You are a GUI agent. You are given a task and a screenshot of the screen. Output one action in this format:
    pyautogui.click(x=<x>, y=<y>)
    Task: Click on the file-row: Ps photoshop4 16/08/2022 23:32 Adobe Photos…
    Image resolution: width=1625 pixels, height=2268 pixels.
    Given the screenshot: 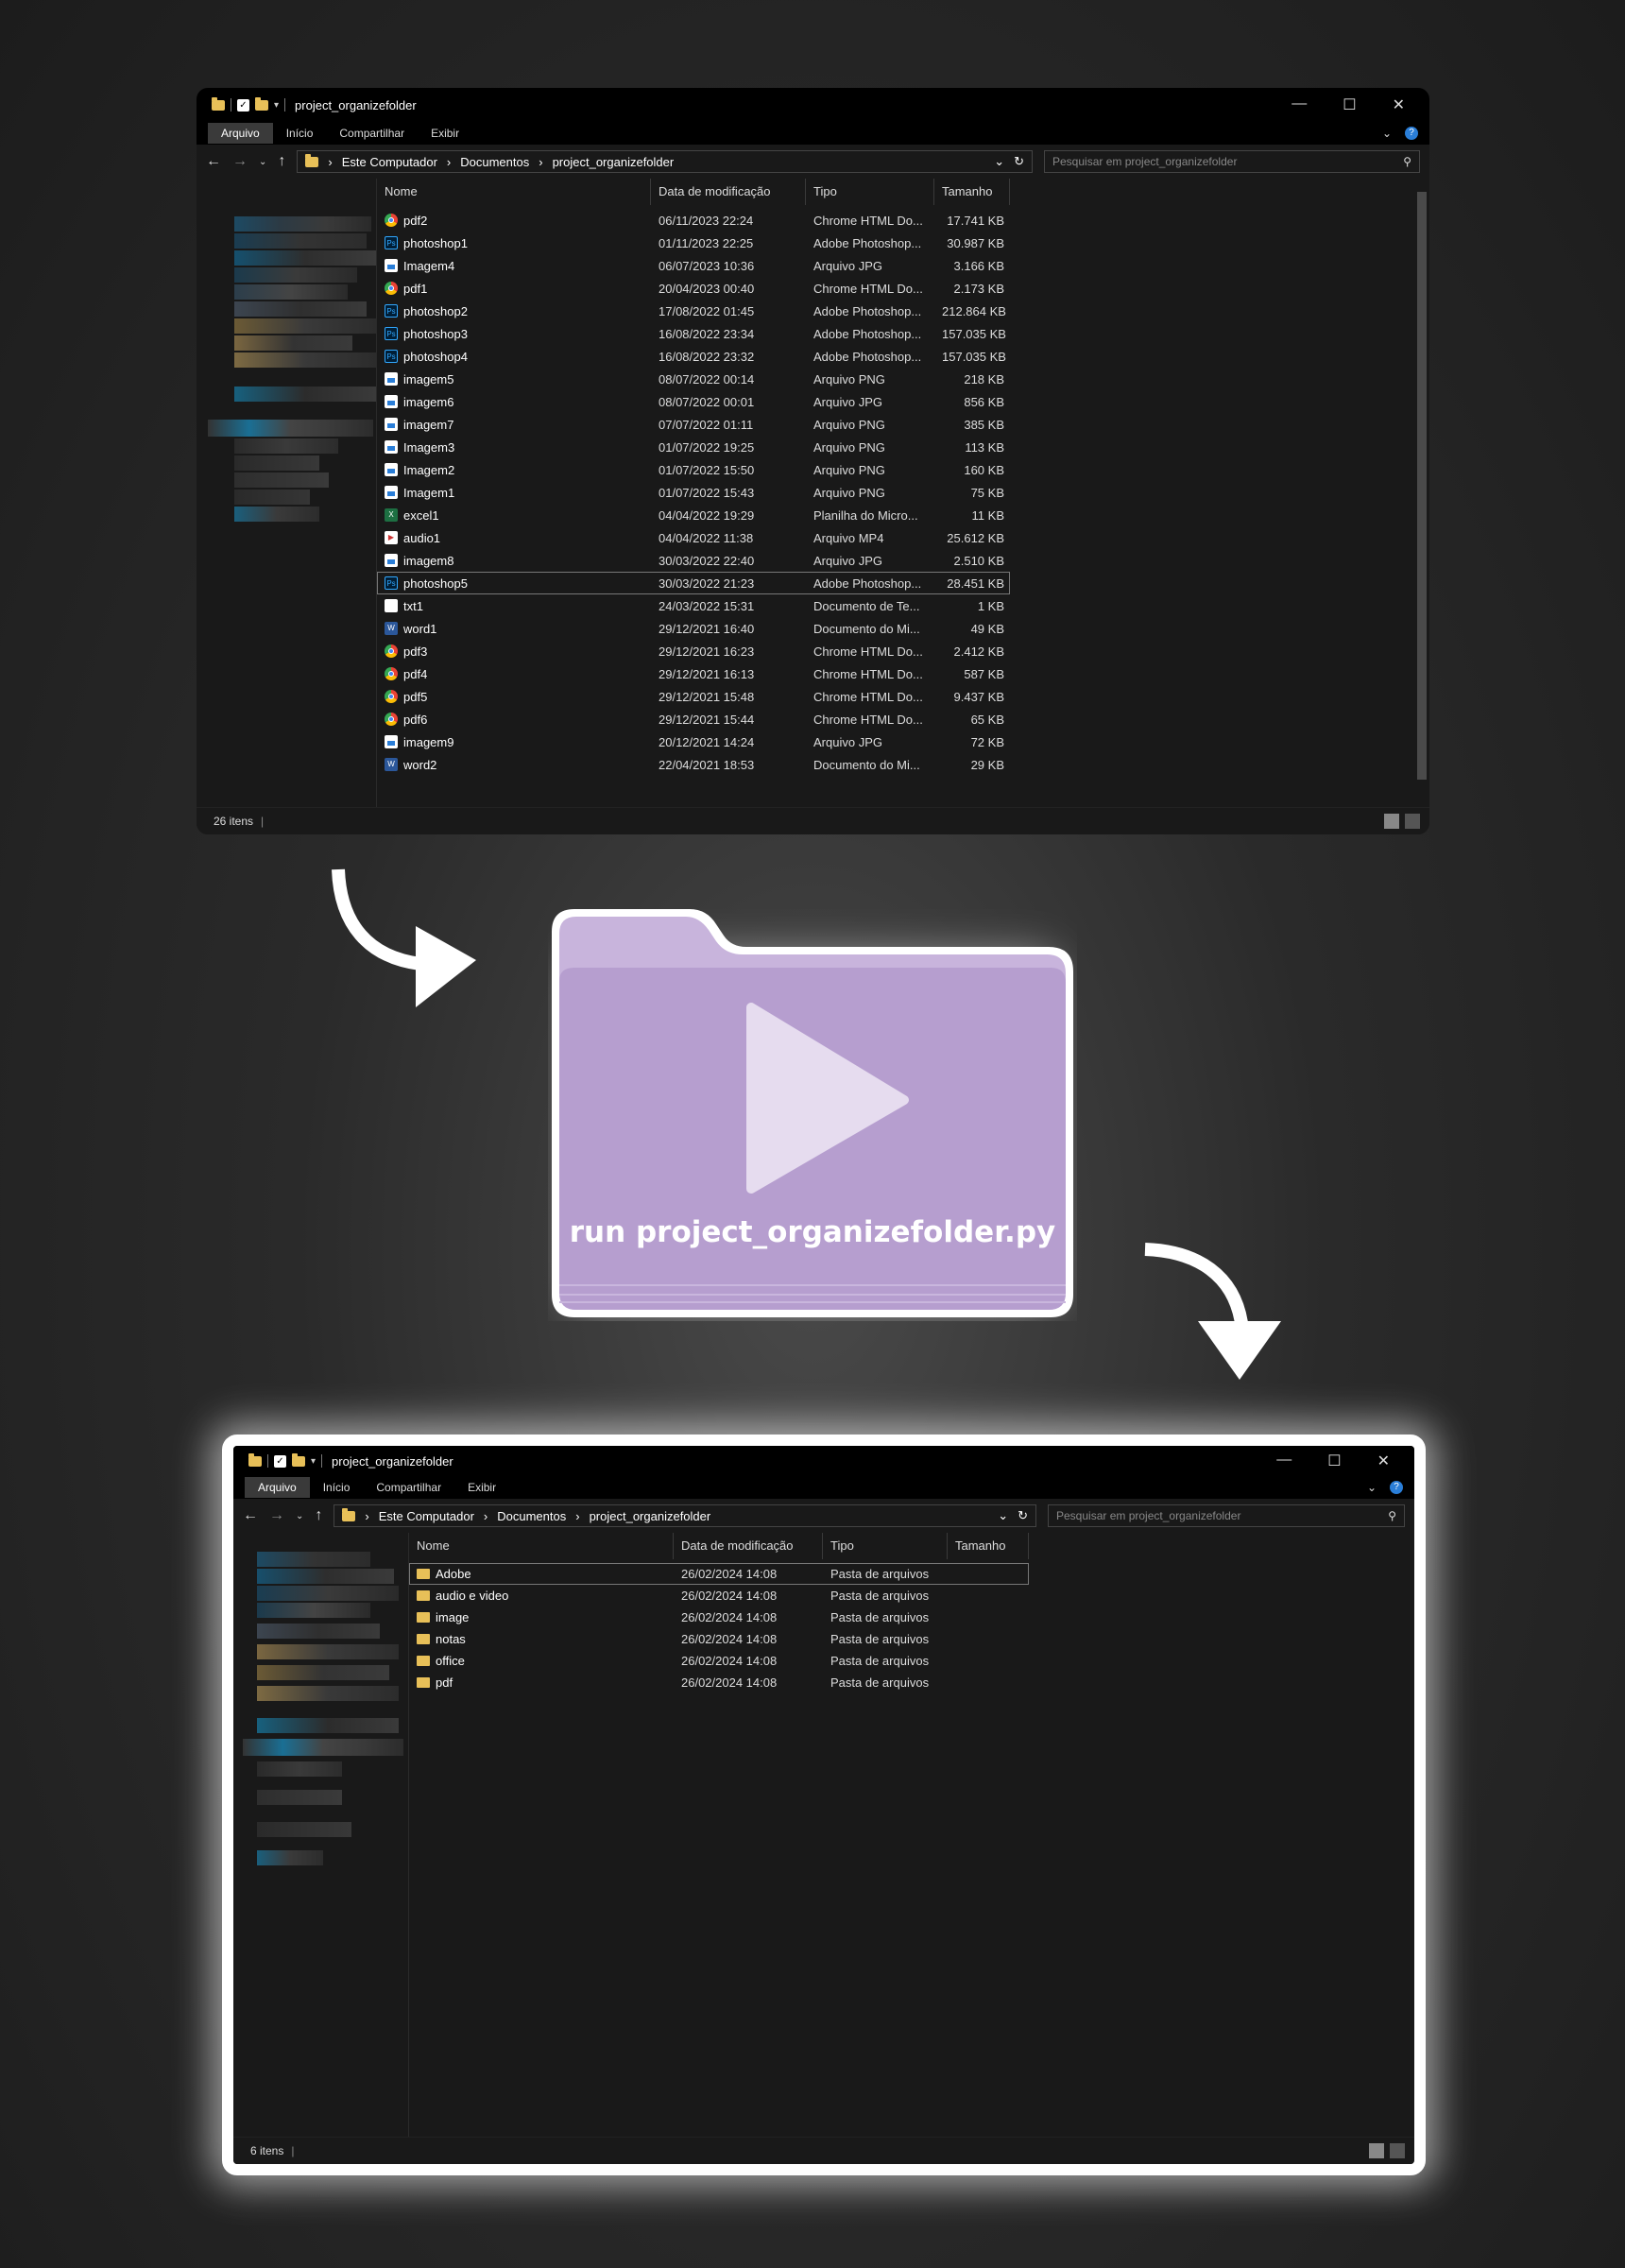 What is the action you would take?
    pyautogui.click(x=694, y=356)
    